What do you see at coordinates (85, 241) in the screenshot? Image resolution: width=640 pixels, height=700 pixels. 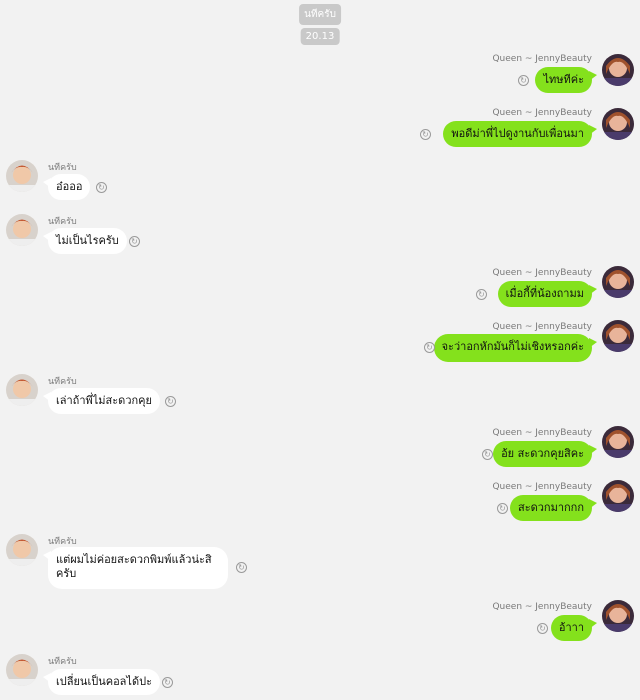 I see `message-bubble: ไม่เป็นไรครับ` at bounding box center [85, 241].